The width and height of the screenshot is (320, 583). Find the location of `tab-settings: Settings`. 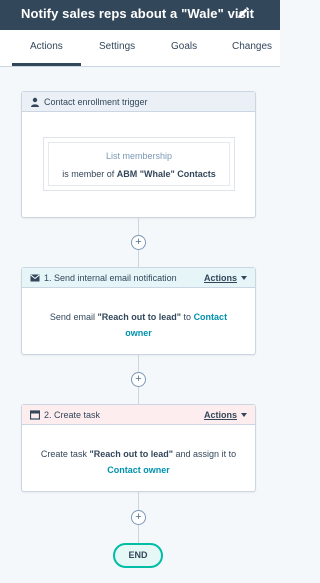

tab-settings: Settings is located at coordinates (117, 46).